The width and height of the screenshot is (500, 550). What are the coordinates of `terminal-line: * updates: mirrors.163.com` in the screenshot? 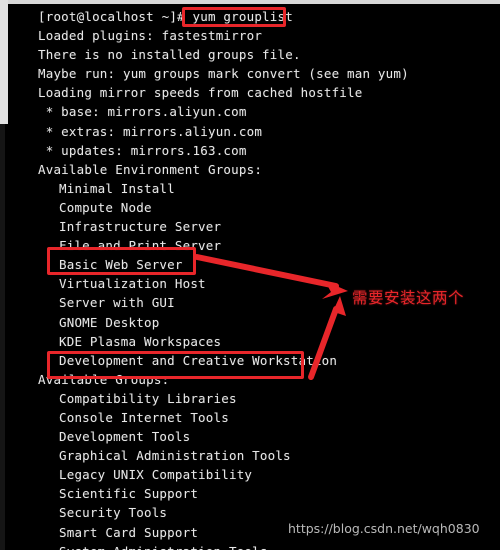 It's located at (142, 150).